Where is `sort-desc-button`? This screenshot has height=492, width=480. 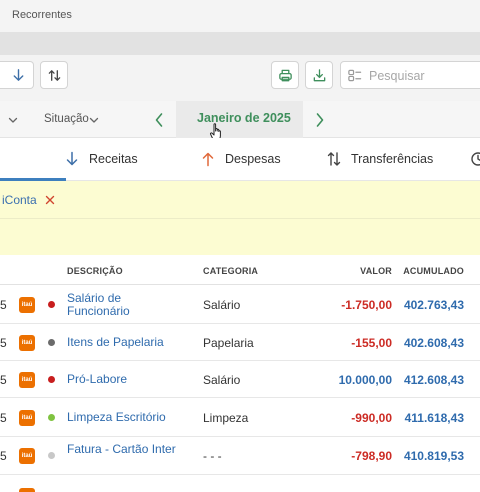 sort-desc-button is located at coordinates (17, 75).